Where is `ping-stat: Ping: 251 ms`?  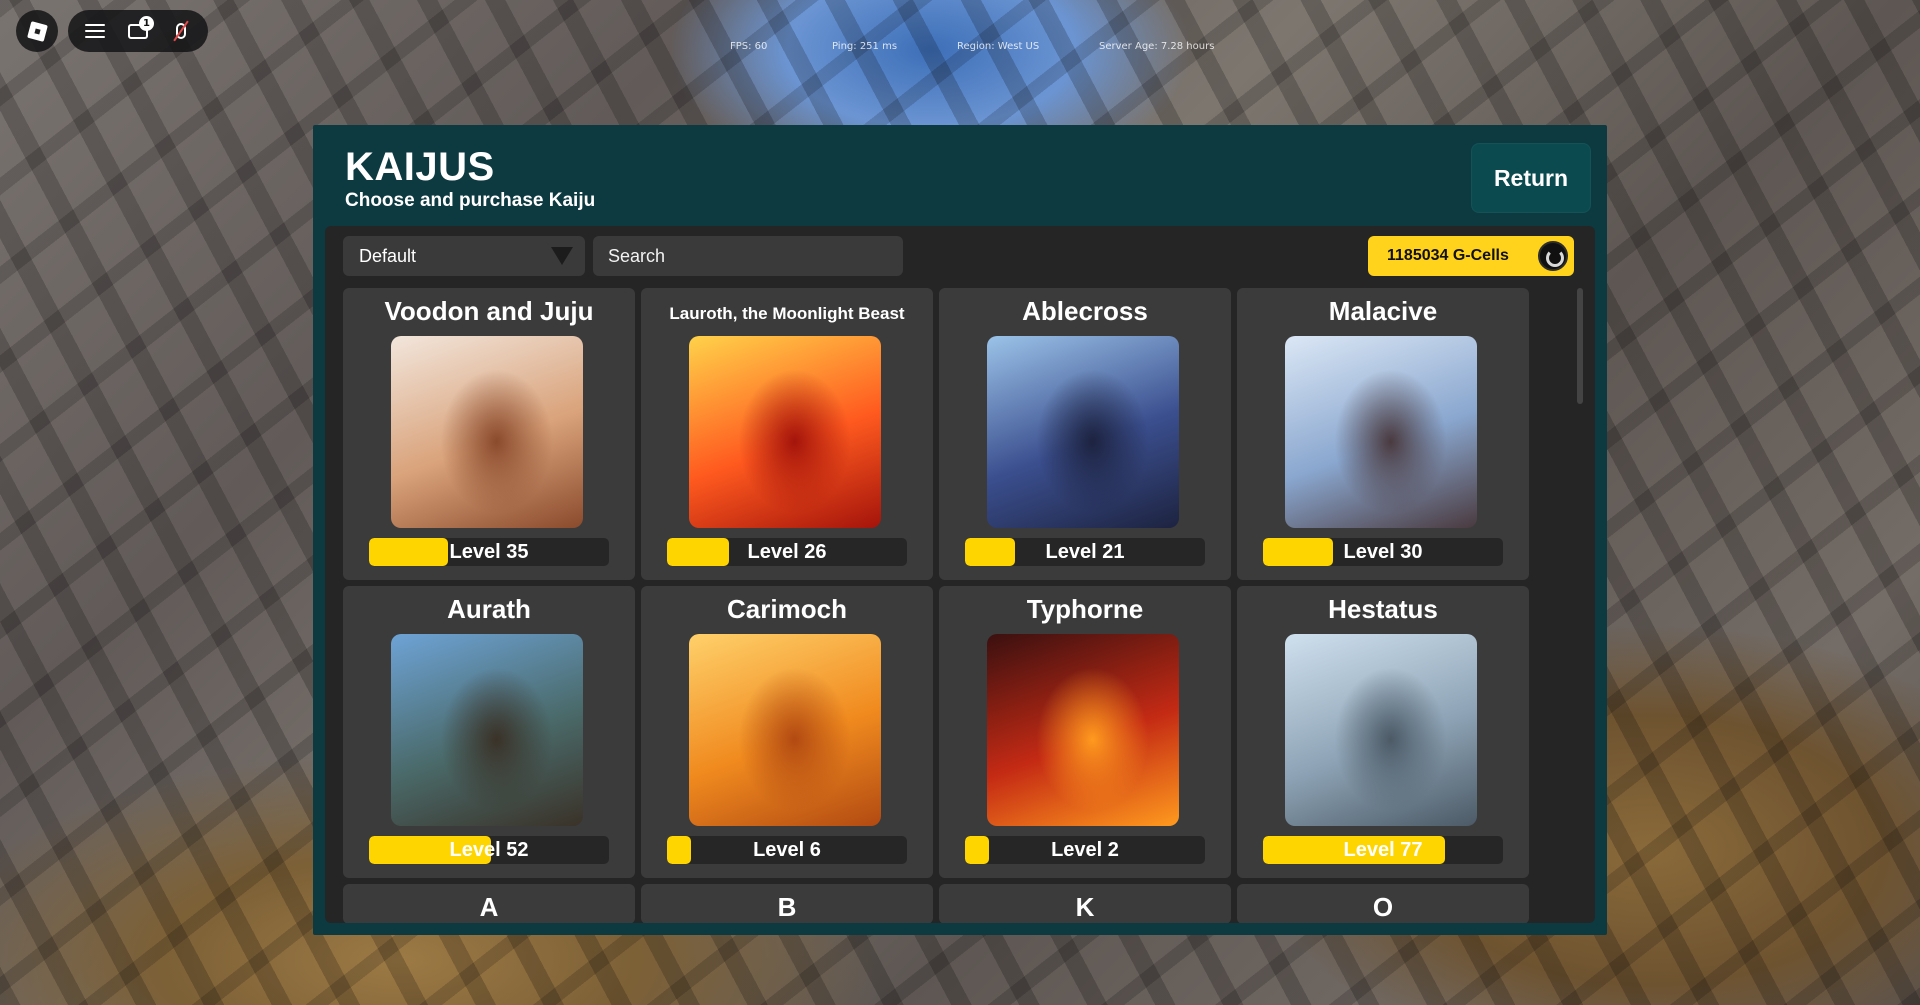 ping-stat: Ping: 251 ms is located at coordinates (865, 46).